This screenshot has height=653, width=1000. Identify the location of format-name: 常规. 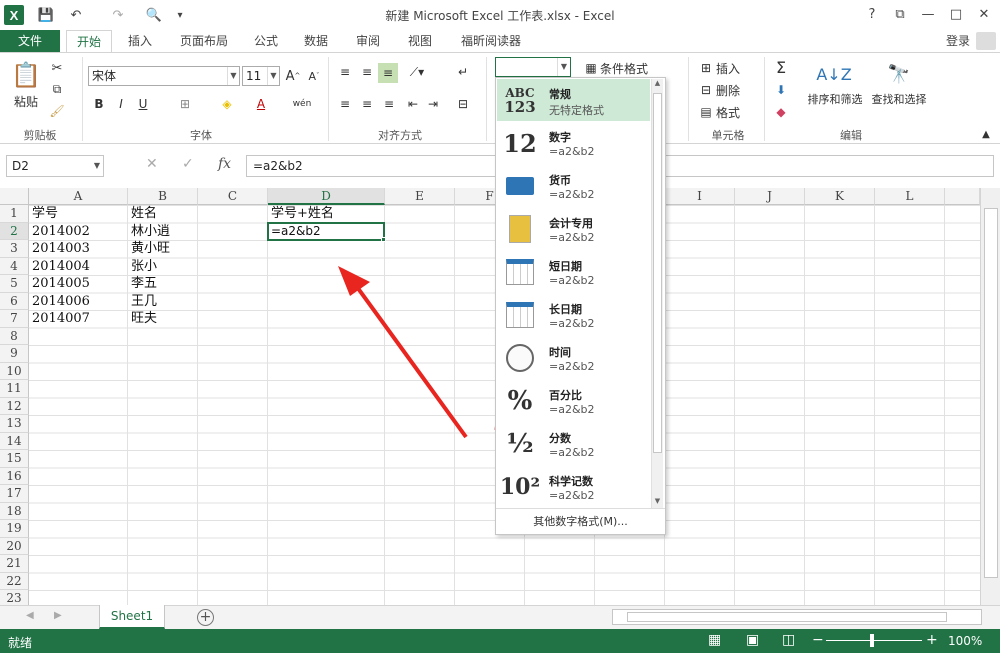
(560, 94).